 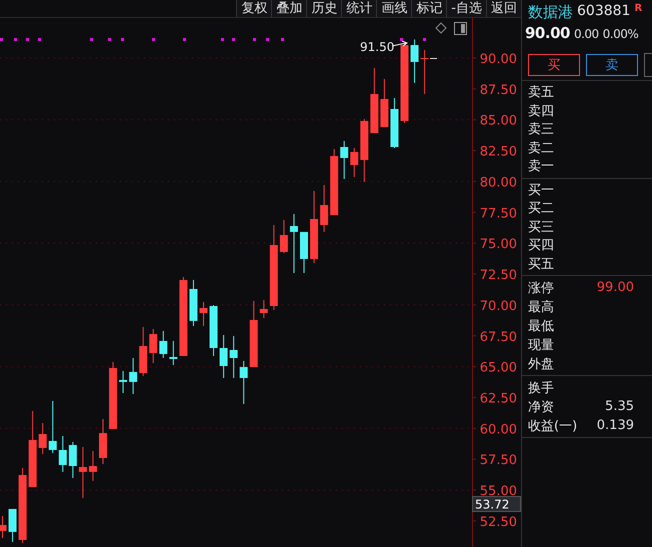 What do you see at coordinates (498, 90) in the screenshot?
I see `axis-label: 87.50` at bounding box center [498, 90].